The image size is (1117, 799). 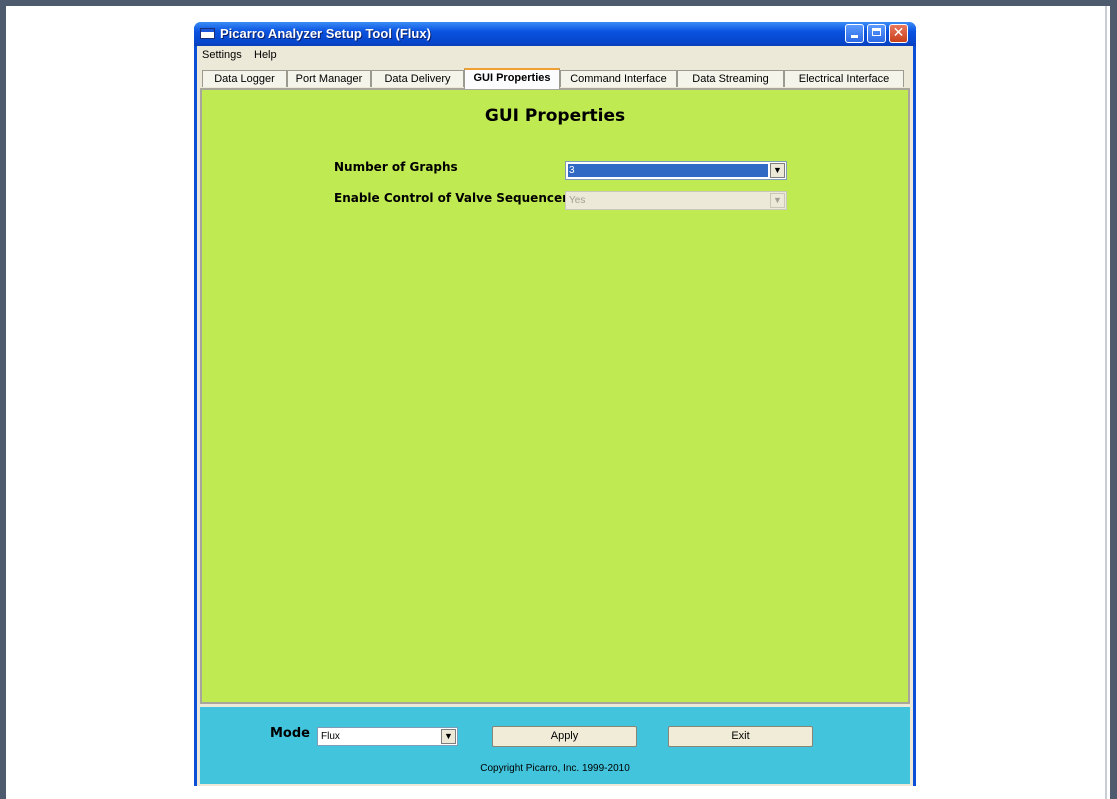 What do you see at coordinates (329, 78) in the screenshot?
I see `tab-port-manager: Port Manager` at bounding box center [329, 78].